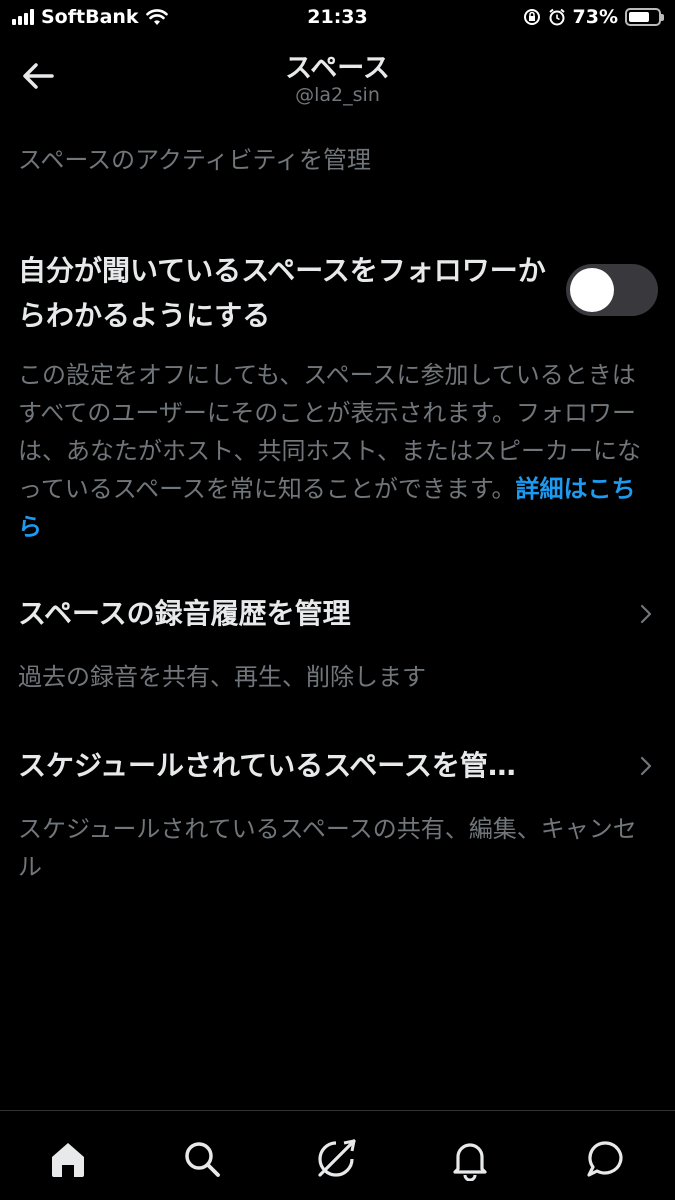 This screenshot has width=675, height=1200. Describe the element at coordinates (222, 677) in the screenshot. I see `manage-recordings-subtitle: 過去の録音を共有、再生、削除します` at that location.